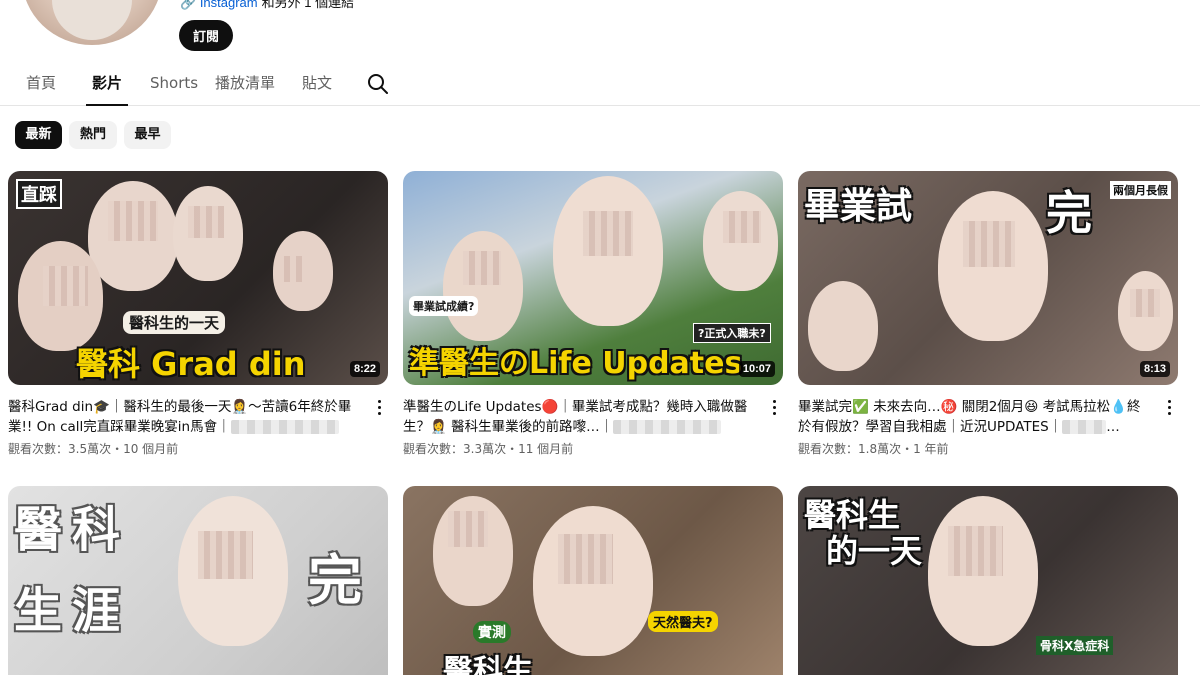 Image resolution: width=1200 pixels, height=675 pixels. What do you see at coordinates (1075, 645) in the screenshot?
I see `thumbnail-tag: 骨科X急症科` at bounding box center [1075, 645].